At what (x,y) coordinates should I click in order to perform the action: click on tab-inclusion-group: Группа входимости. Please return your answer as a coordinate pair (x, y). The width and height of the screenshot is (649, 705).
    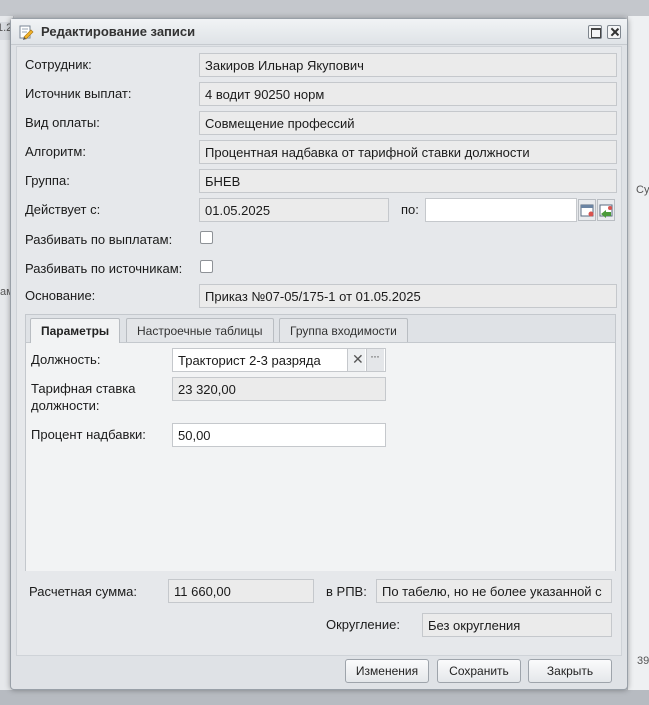
    Looking at the image, I should click on (343, 330).